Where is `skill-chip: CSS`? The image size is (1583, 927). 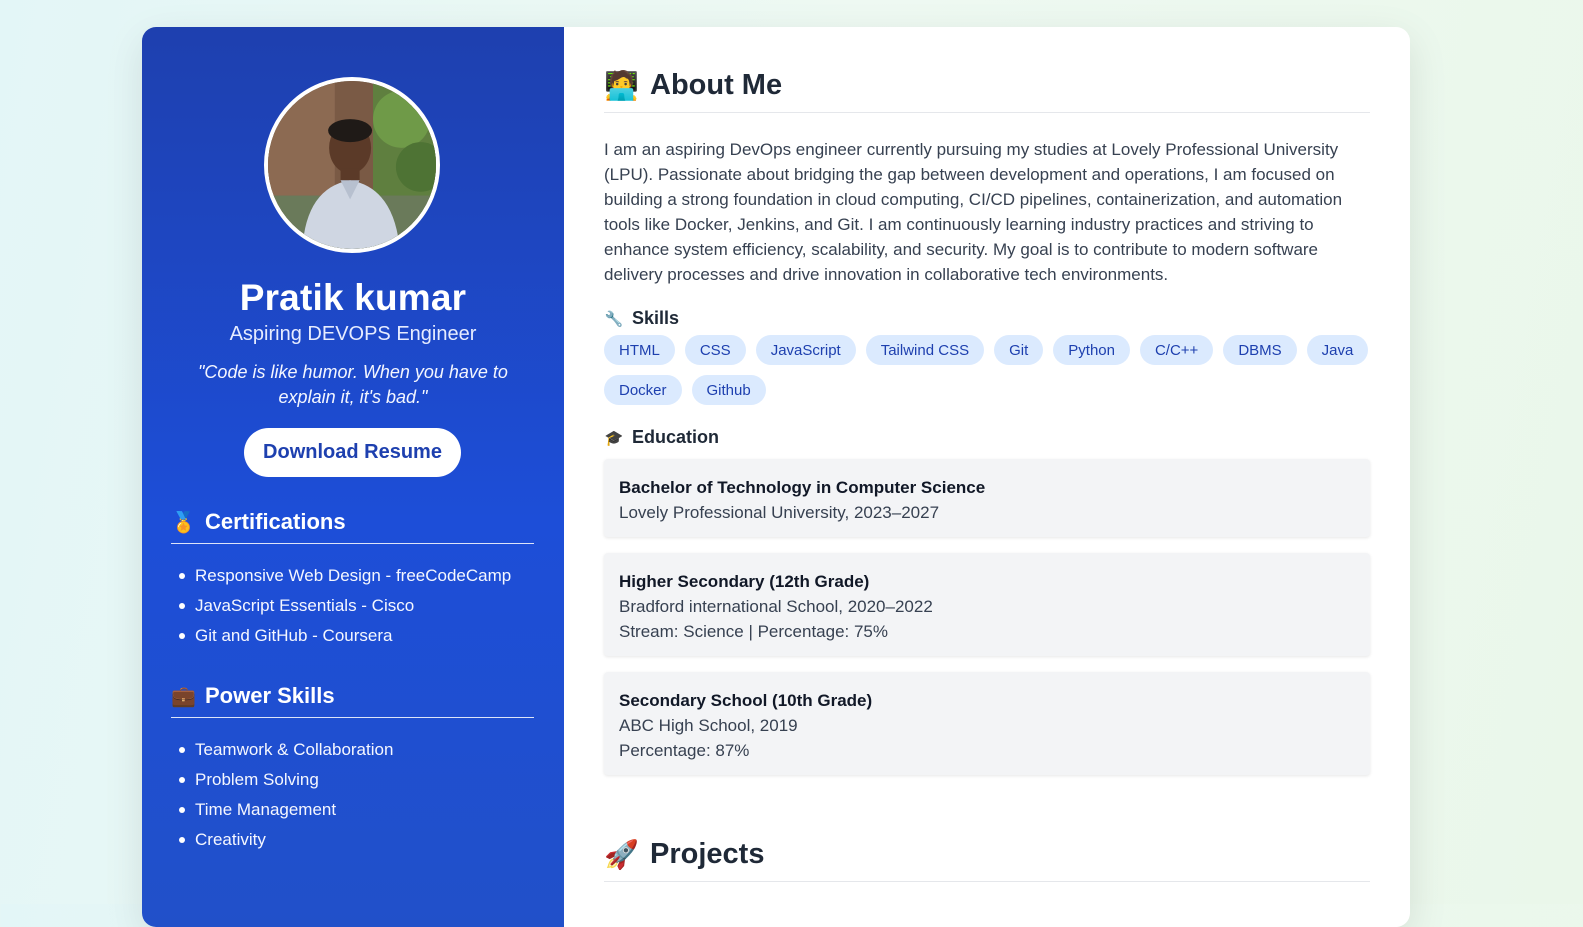 skill-chip: CSS is located at coordinates (715, 350).